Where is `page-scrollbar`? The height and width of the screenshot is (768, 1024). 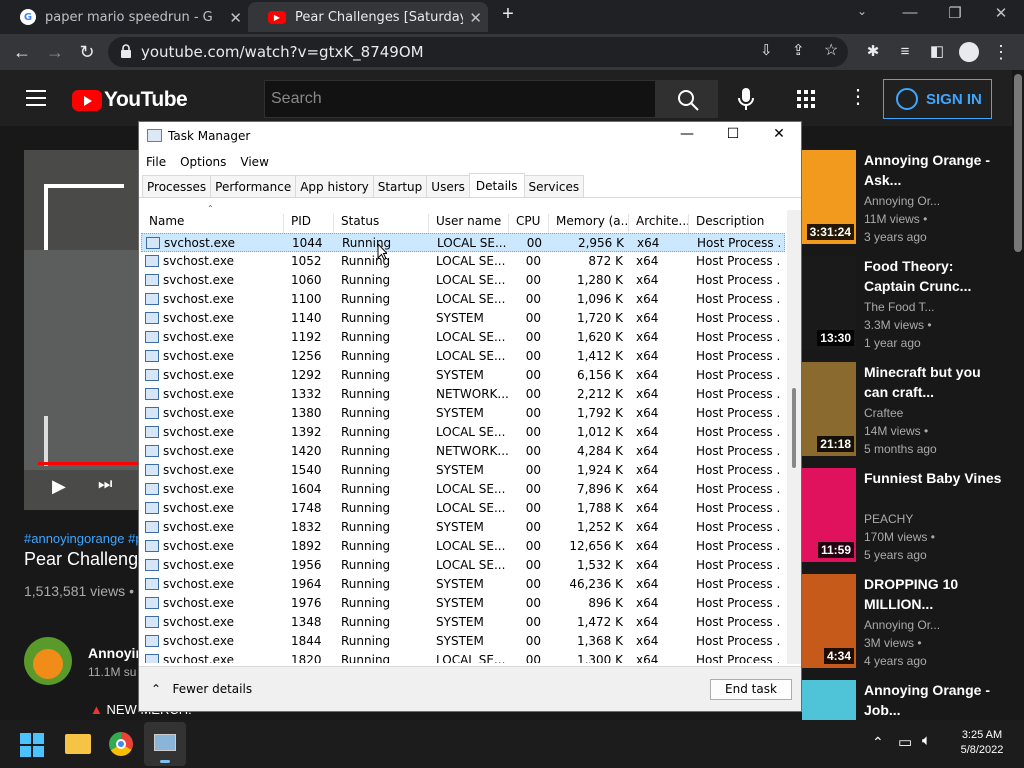
page-scrollbar is located at coordinates (1018, 395).